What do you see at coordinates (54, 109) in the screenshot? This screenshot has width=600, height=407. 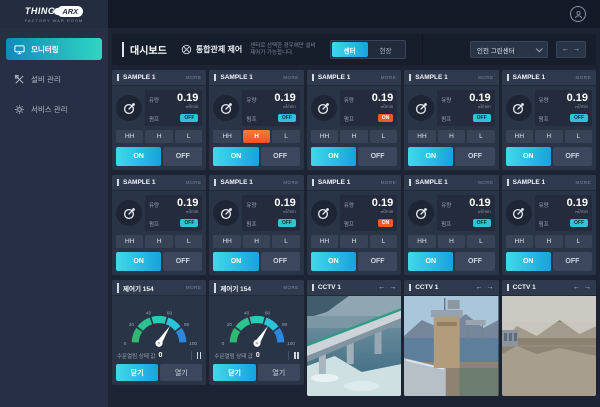 I see `sidebar-item-service: 서비스 관리` at bounding box center [54, 109].